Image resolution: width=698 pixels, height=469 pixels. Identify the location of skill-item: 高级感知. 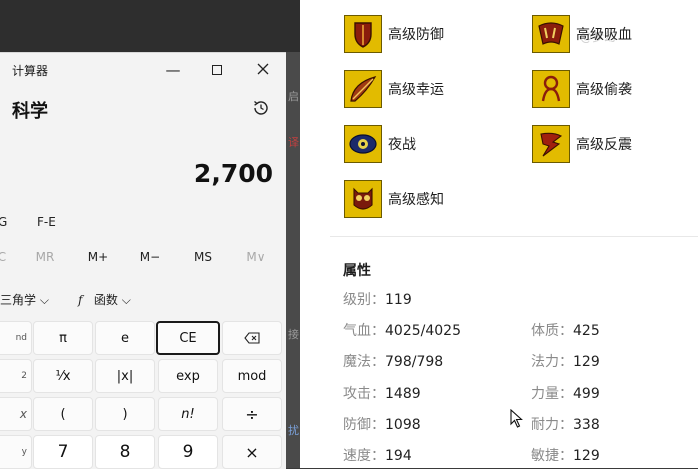
(394, 199).